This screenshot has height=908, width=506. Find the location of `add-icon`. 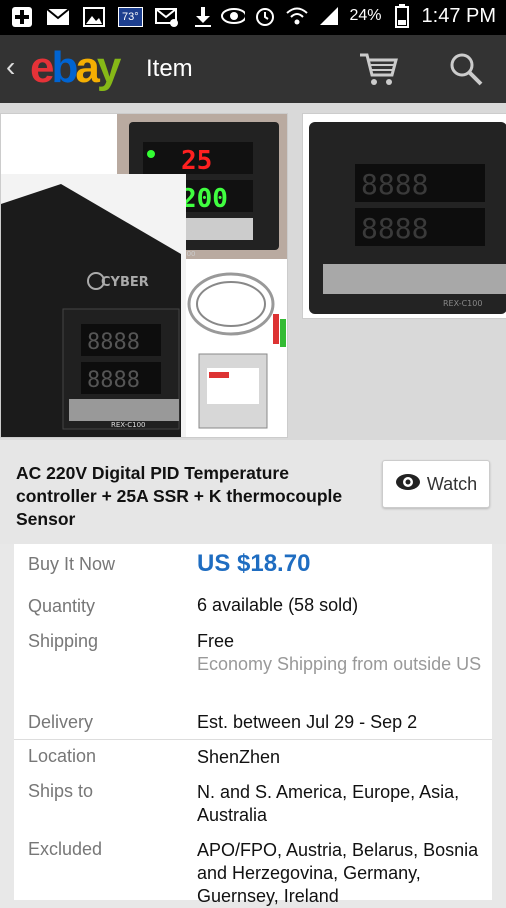

add-icon is located at coordinates (22, 17).